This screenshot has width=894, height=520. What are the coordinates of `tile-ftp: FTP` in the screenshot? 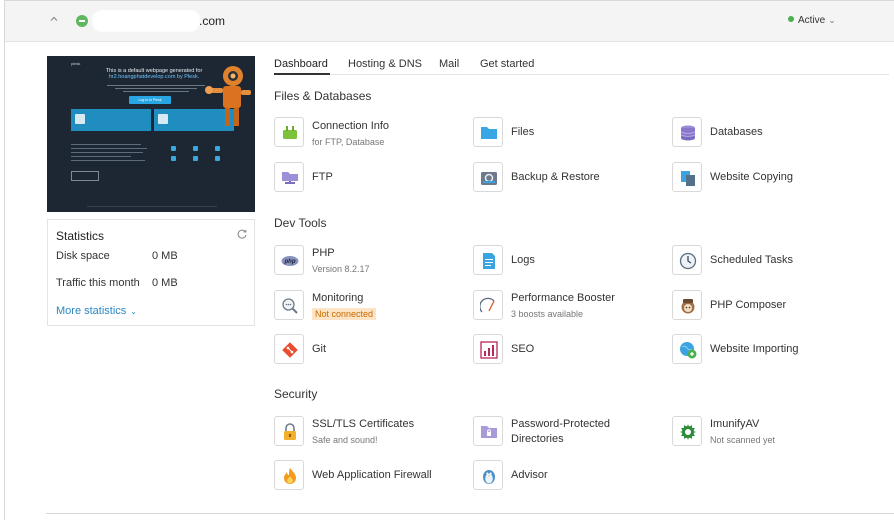 It's located at (369, 178).